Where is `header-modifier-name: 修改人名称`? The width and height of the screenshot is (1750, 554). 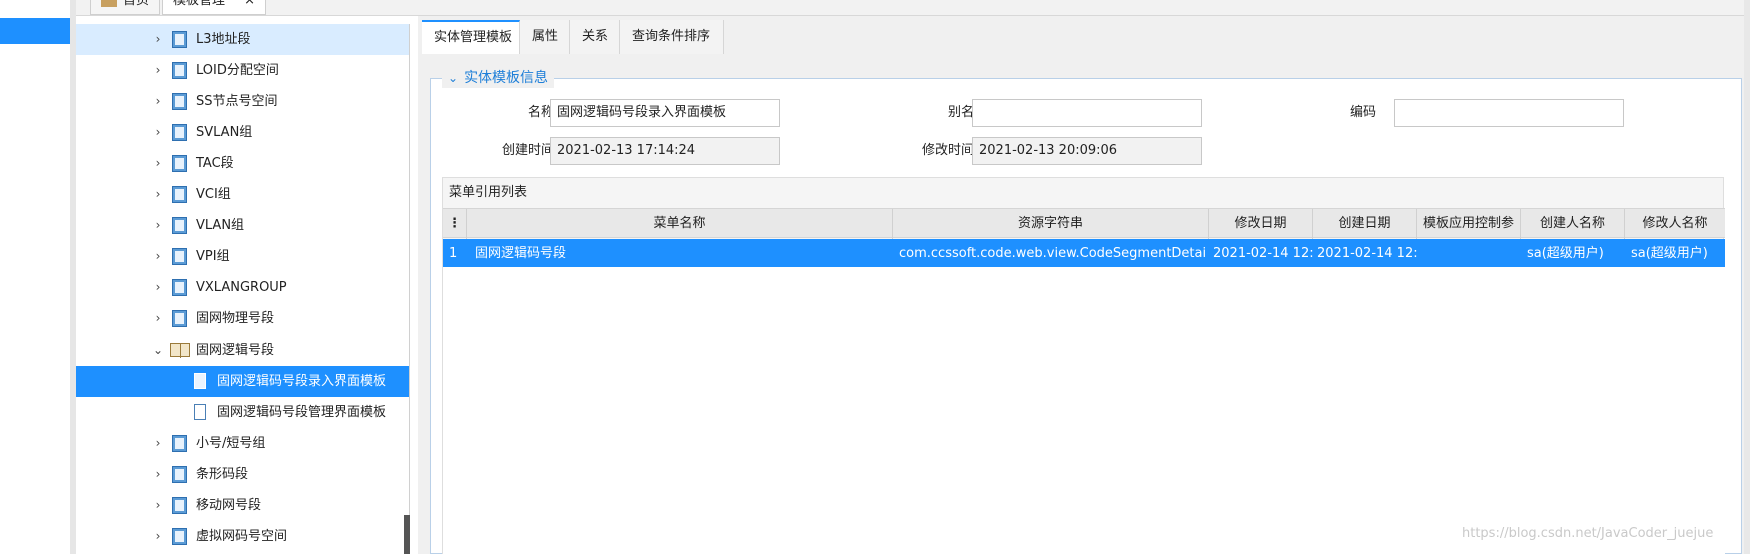 header-modifier-name: 修改人名称 is located at coordinates (1675, 224).